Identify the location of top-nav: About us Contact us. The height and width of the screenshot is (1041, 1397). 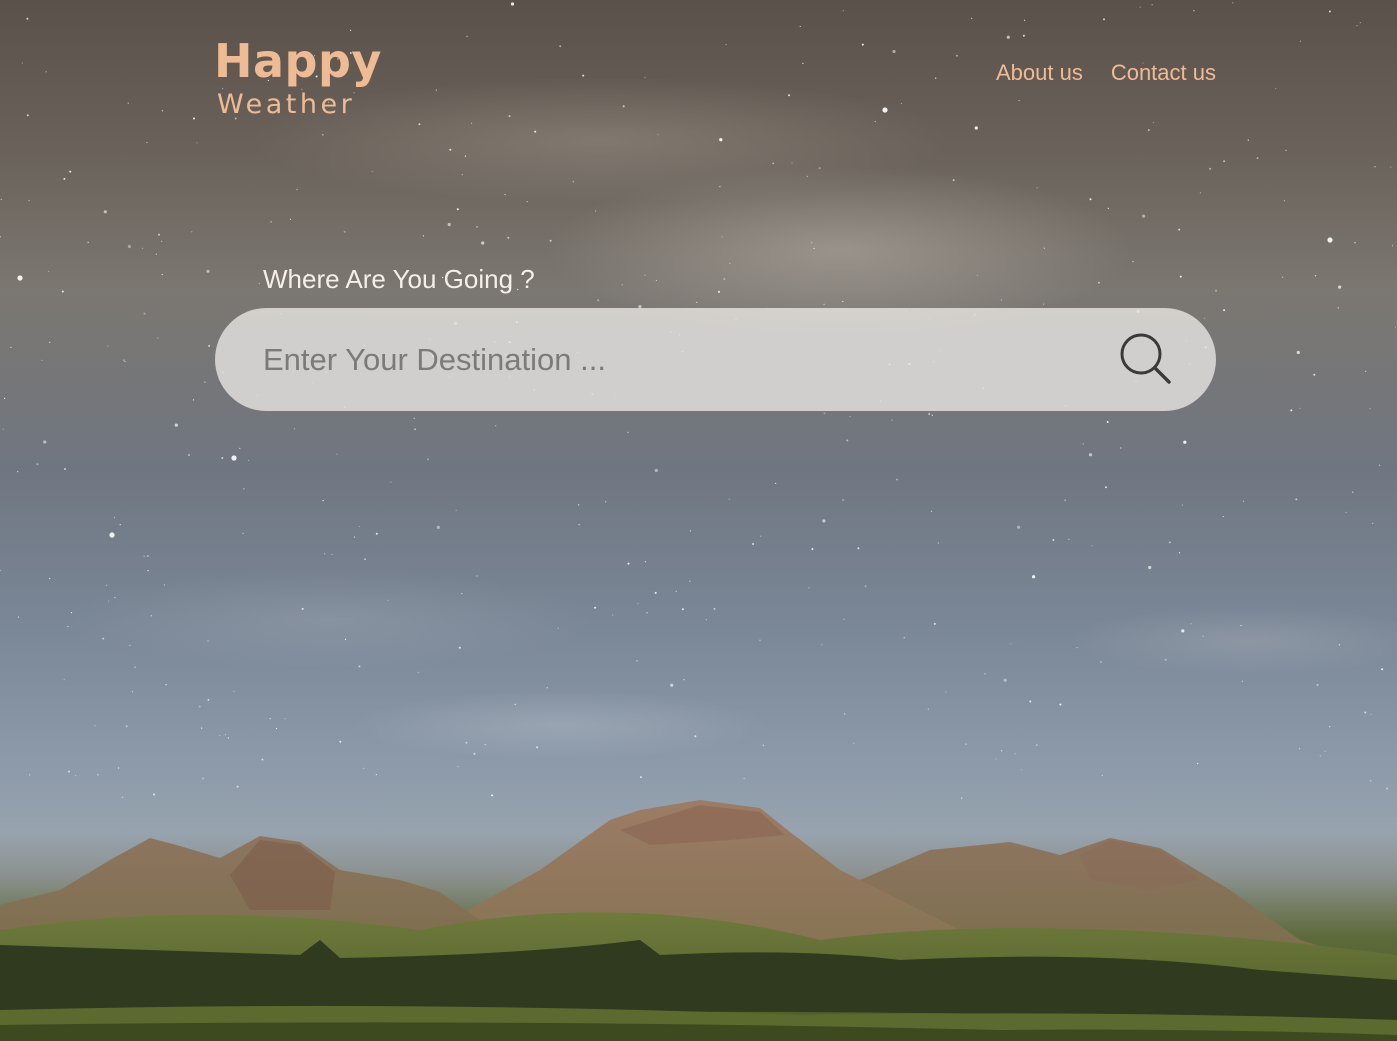
(1106, 73).